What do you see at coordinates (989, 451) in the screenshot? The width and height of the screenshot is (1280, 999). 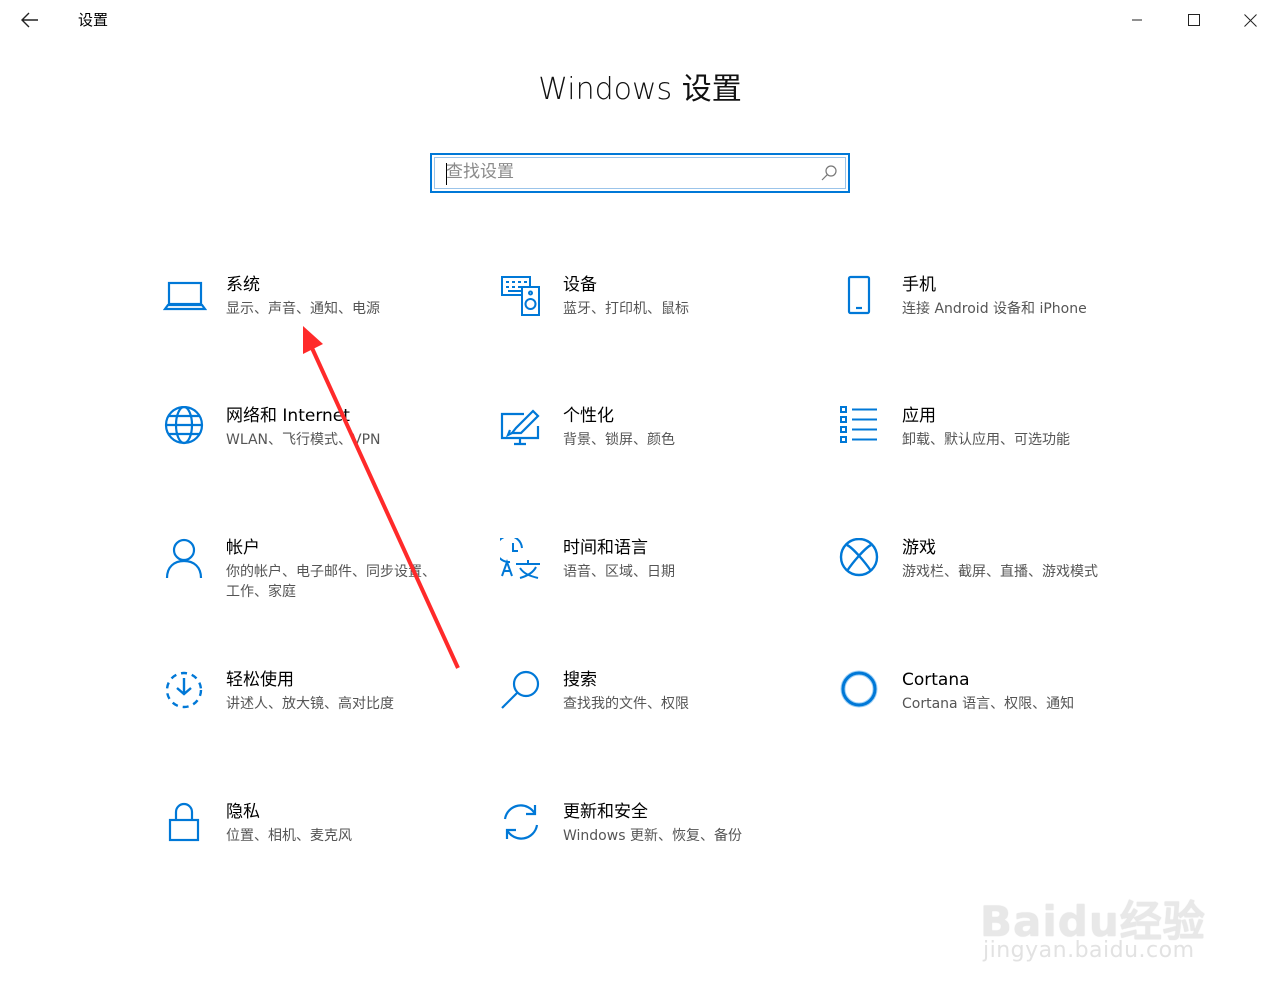 I see `tile-apps: 应用 卸载、默认应用、可选功能` at bounding box center [989, 451].